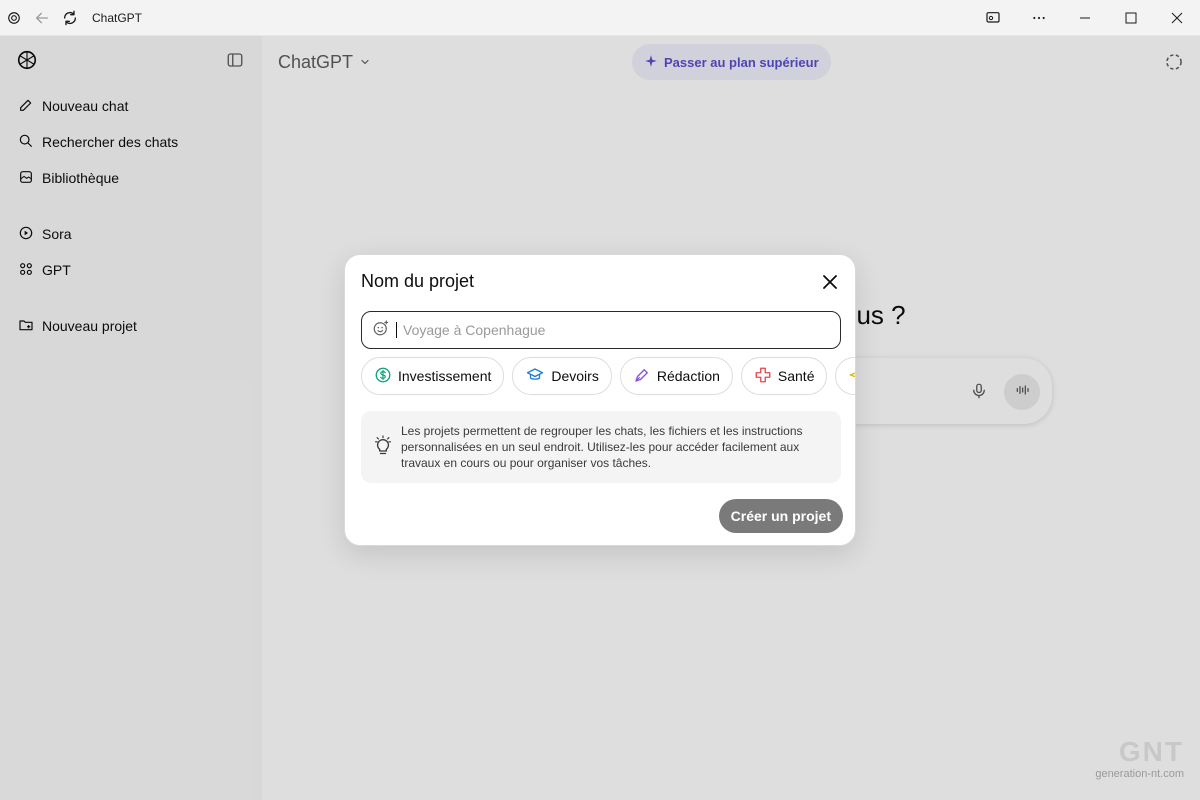 This screenshot has height=800, width=1200. I want to click on watermark: GNT generation-nt.com, so click(1129, 758).